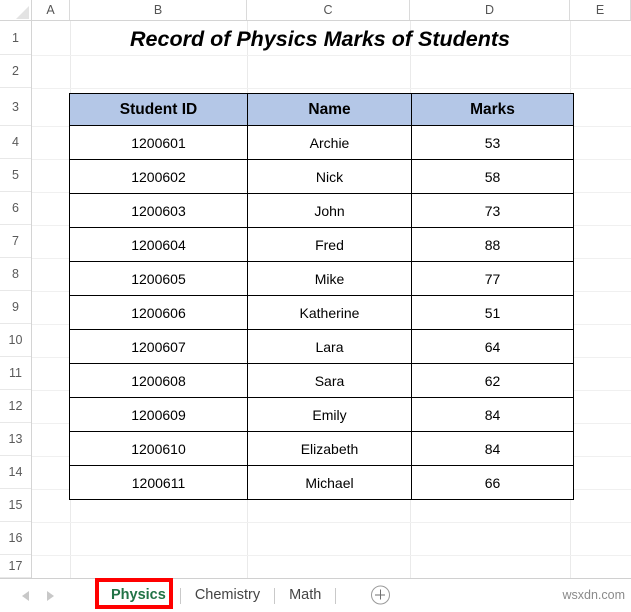  I want to click on row-header-1: 1, so click(15, 38).